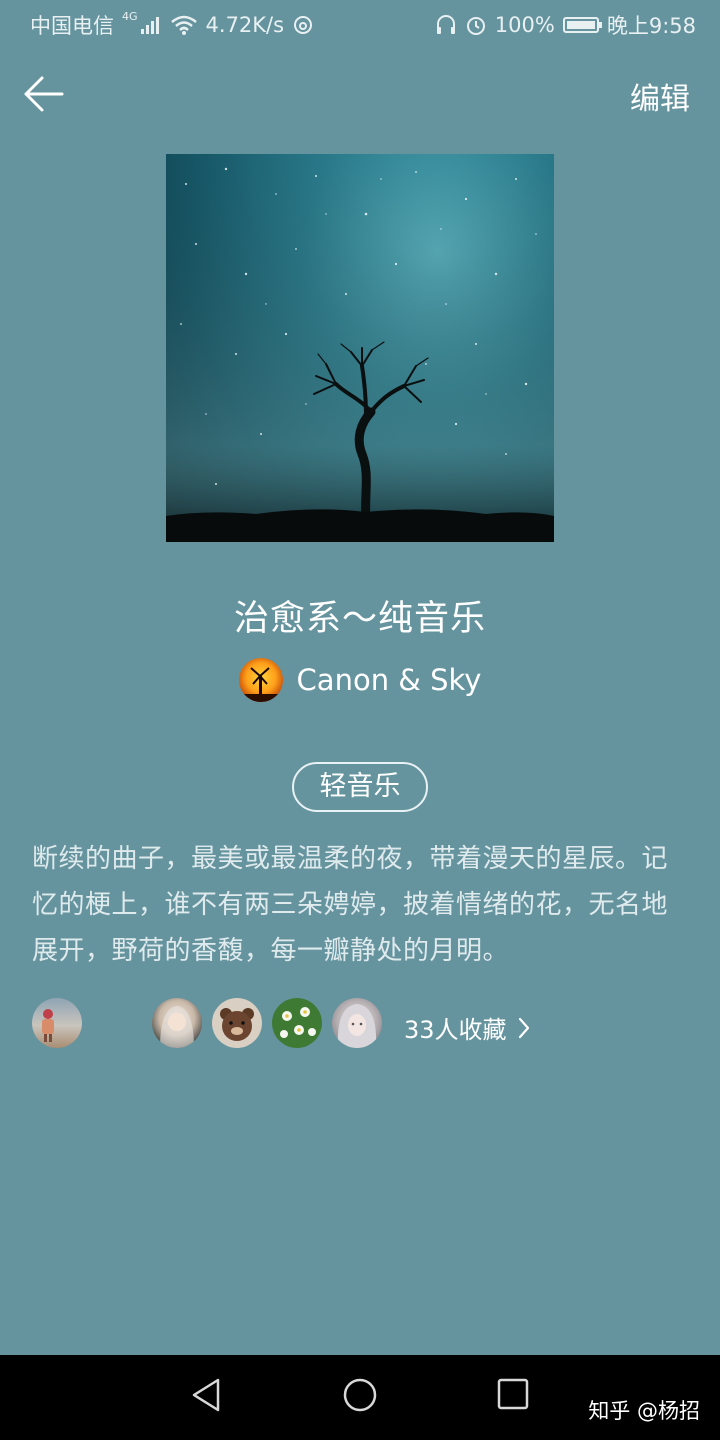 This screenshot has width=720, height=1440. What do you see at coordinates (582, 25) in the screenshot?
I see `battery-icon` at bounding box center [582, 25].